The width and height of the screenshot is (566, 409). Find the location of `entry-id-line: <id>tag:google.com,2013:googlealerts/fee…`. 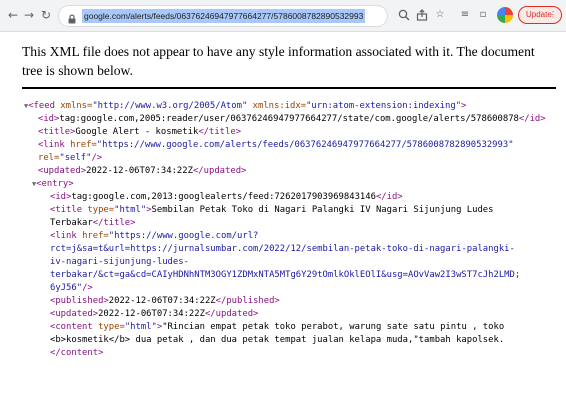

entry-id-line: <id>tag:google.com,2013:googlealerts/fee… is located at coordinates (226, 197).